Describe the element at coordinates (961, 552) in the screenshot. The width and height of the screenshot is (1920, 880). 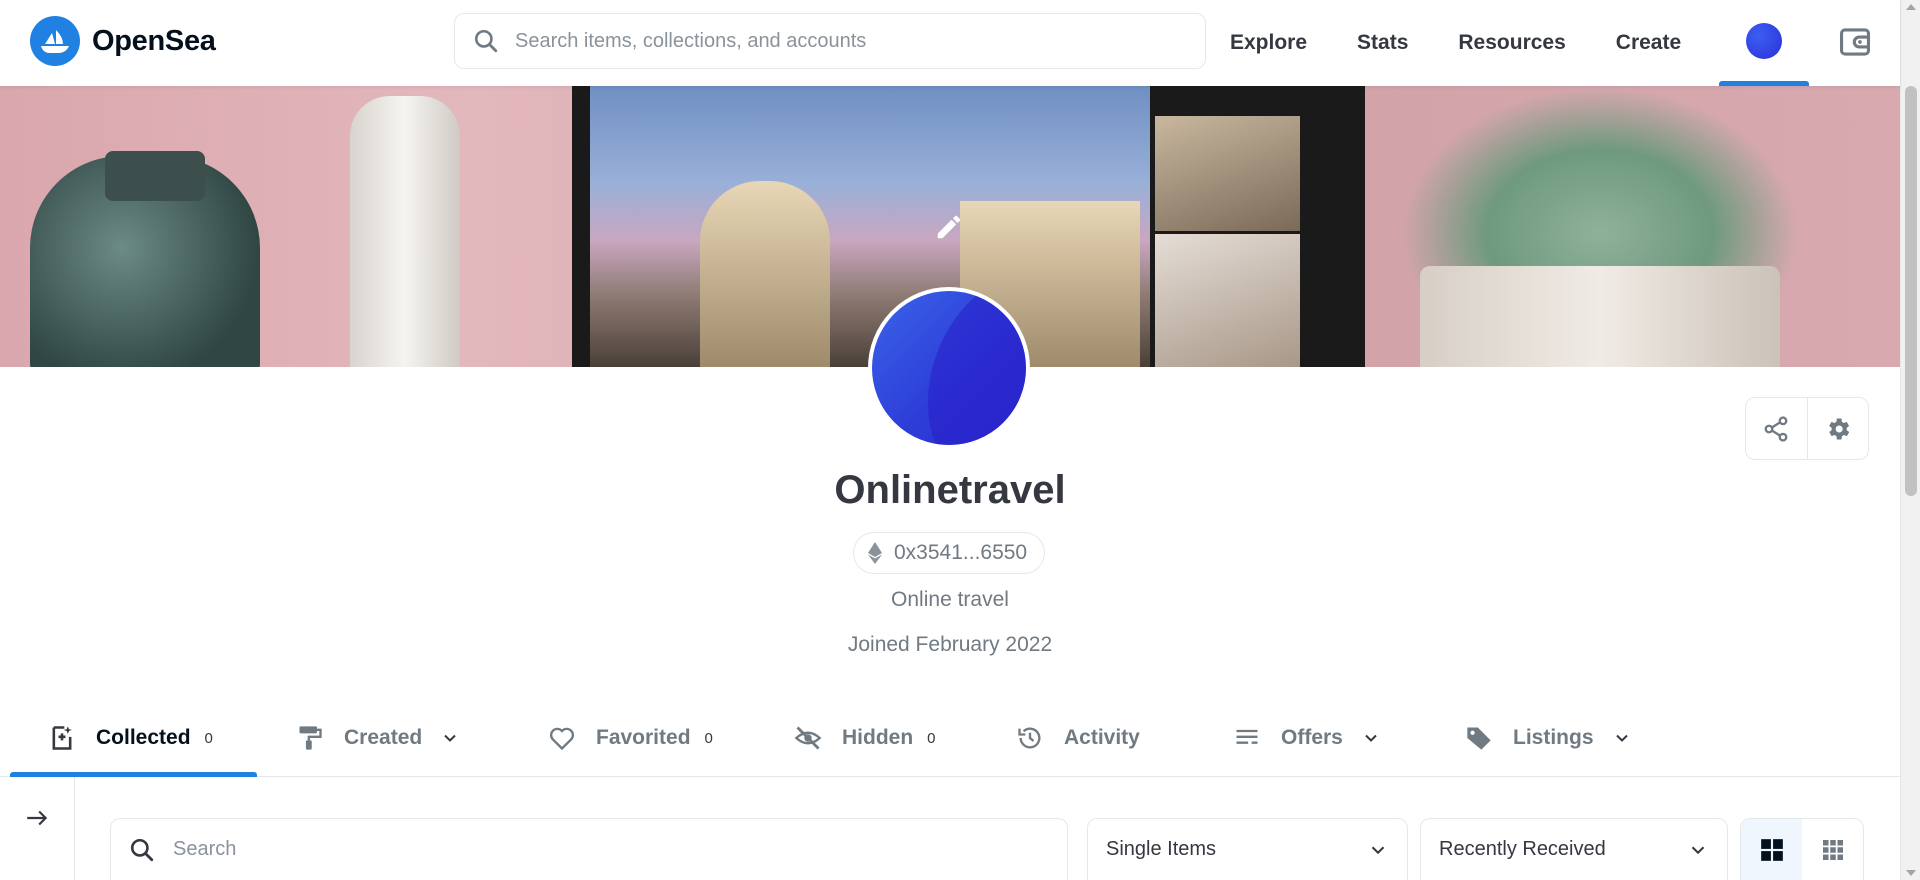
I see `wallet-address: 0x3541...6550` at that location.